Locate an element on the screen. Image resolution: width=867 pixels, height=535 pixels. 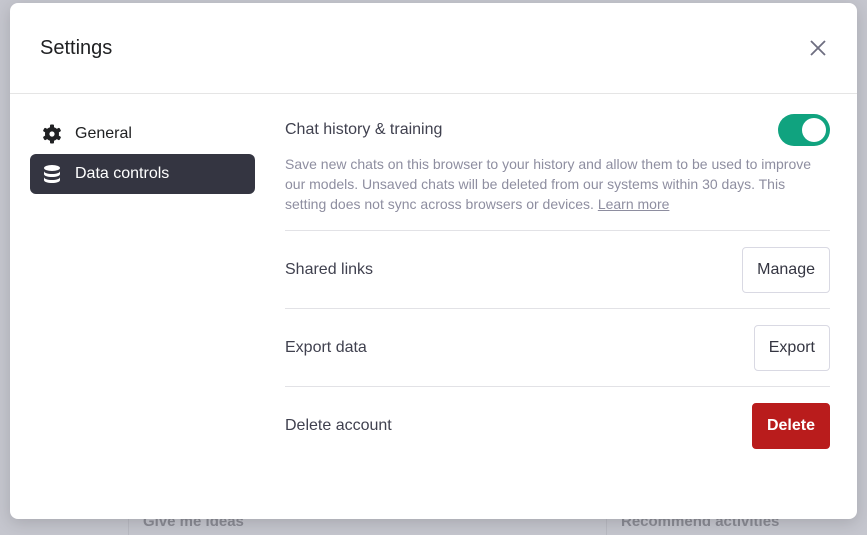
nav-item-general: General is located at coordinates (142, 134).